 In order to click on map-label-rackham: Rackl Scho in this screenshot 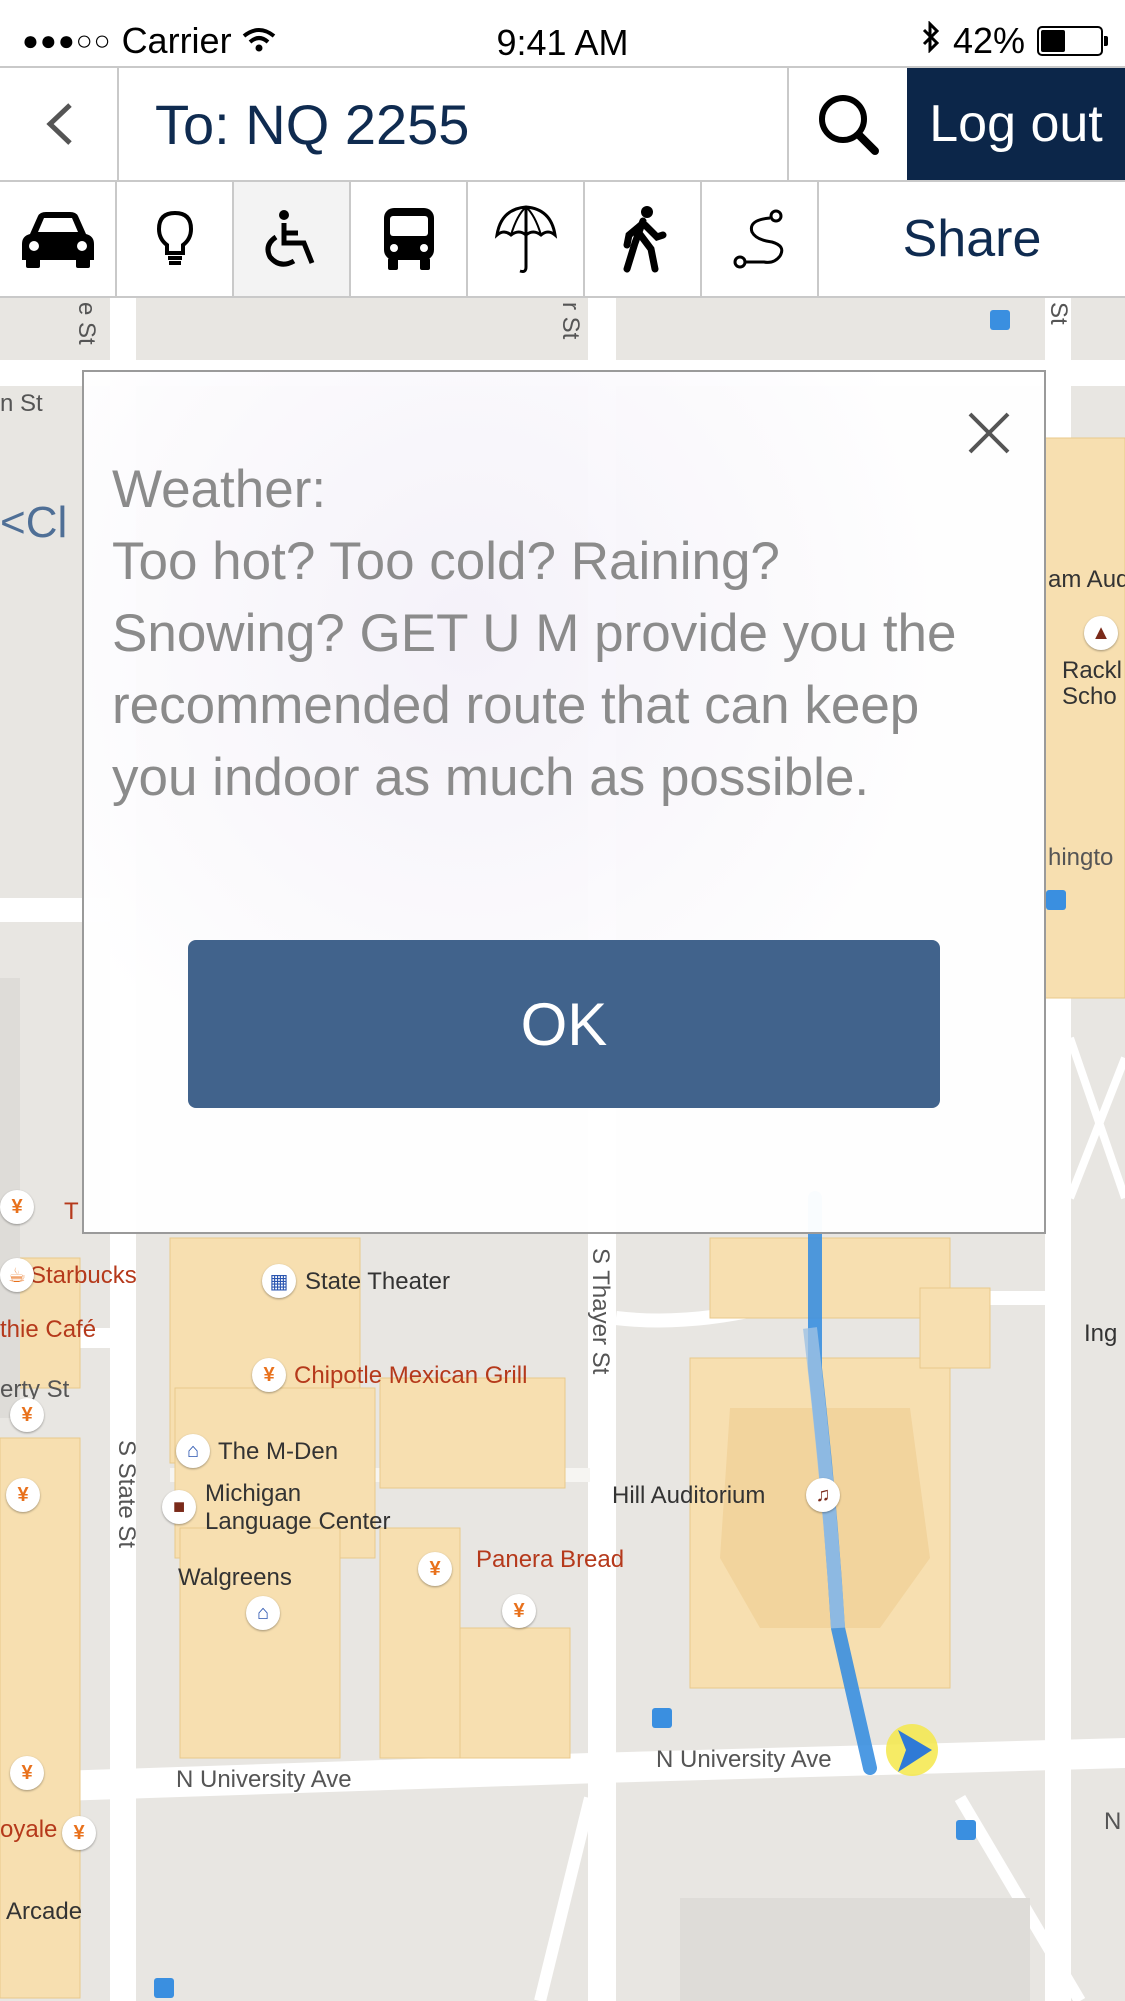, I will do `click(1092, 683)`.